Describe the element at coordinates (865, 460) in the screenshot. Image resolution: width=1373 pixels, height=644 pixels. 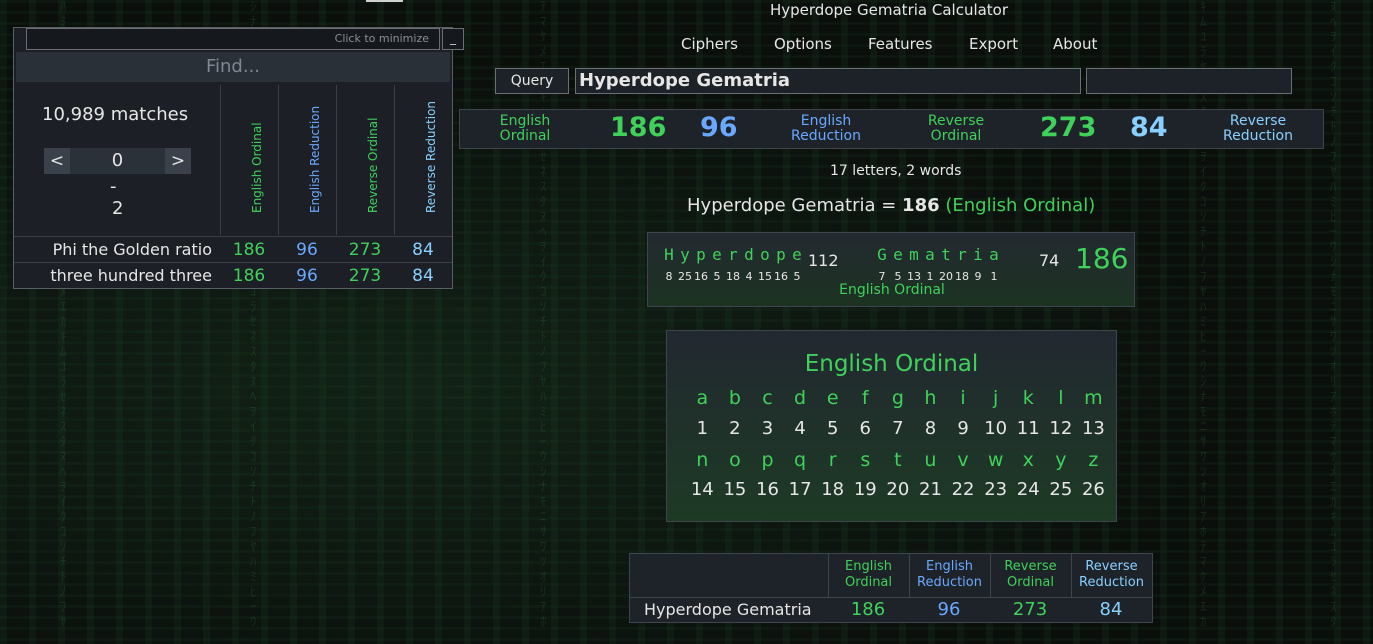
I see `chart-letter: s` at that location.